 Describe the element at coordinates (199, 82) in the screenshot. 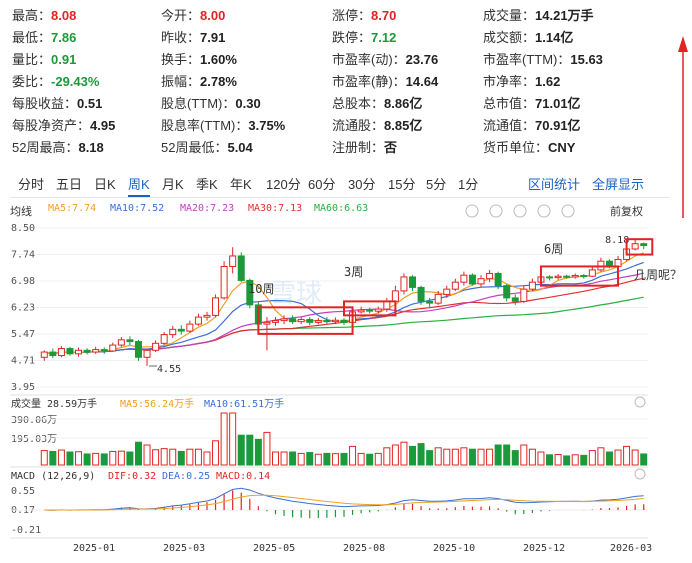

I see `quote-item: 振幅：2.78%` at that location.